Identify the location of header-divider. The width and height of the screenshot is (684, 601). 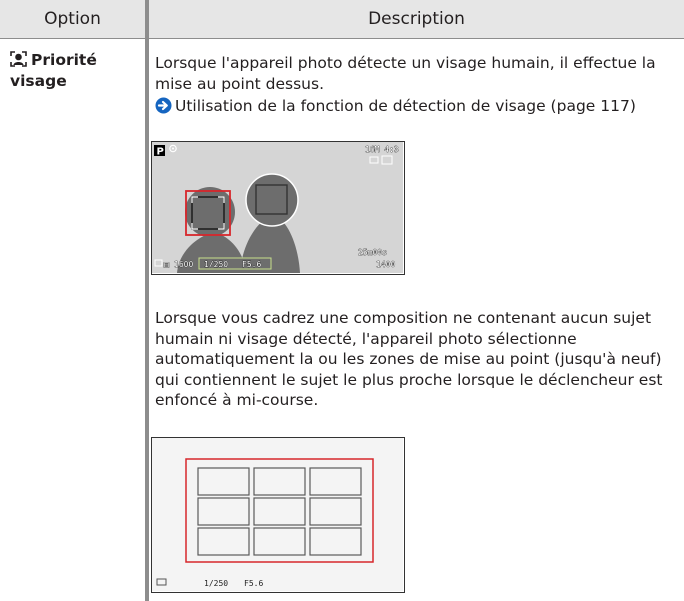
(342, 38).